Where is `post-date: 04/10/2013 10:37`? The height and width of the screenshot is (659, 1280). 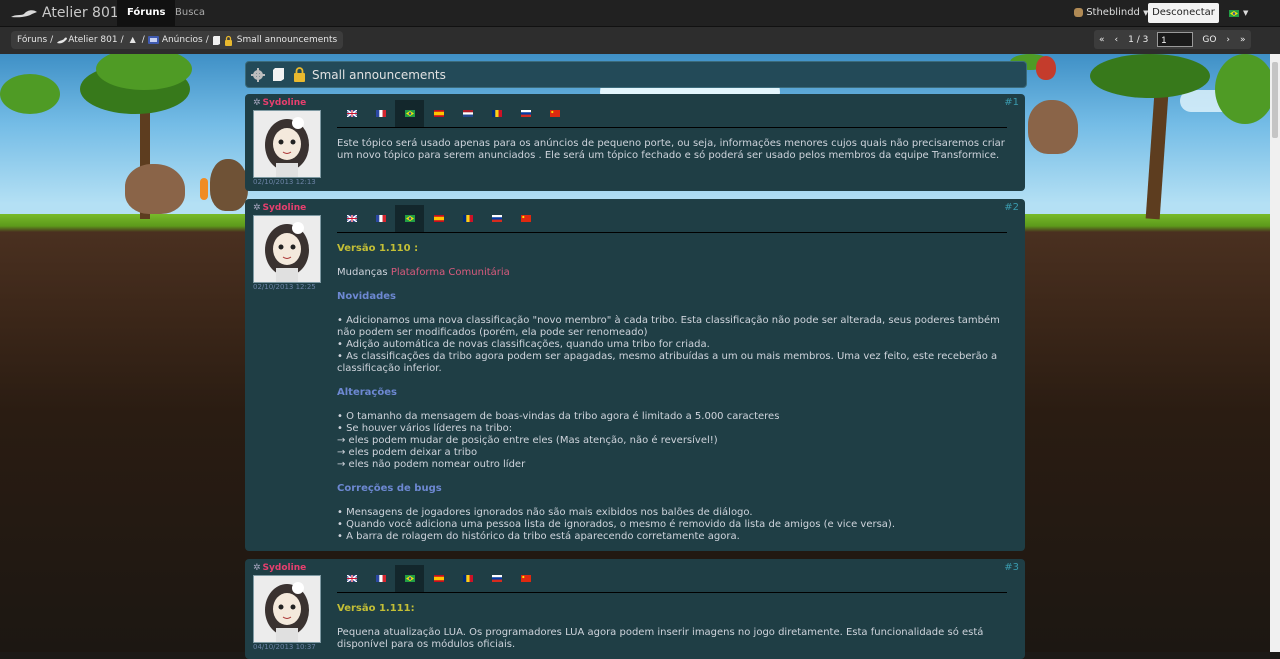
post-date: 04/10/2013 10:37 is located at coordinates (284, 647).